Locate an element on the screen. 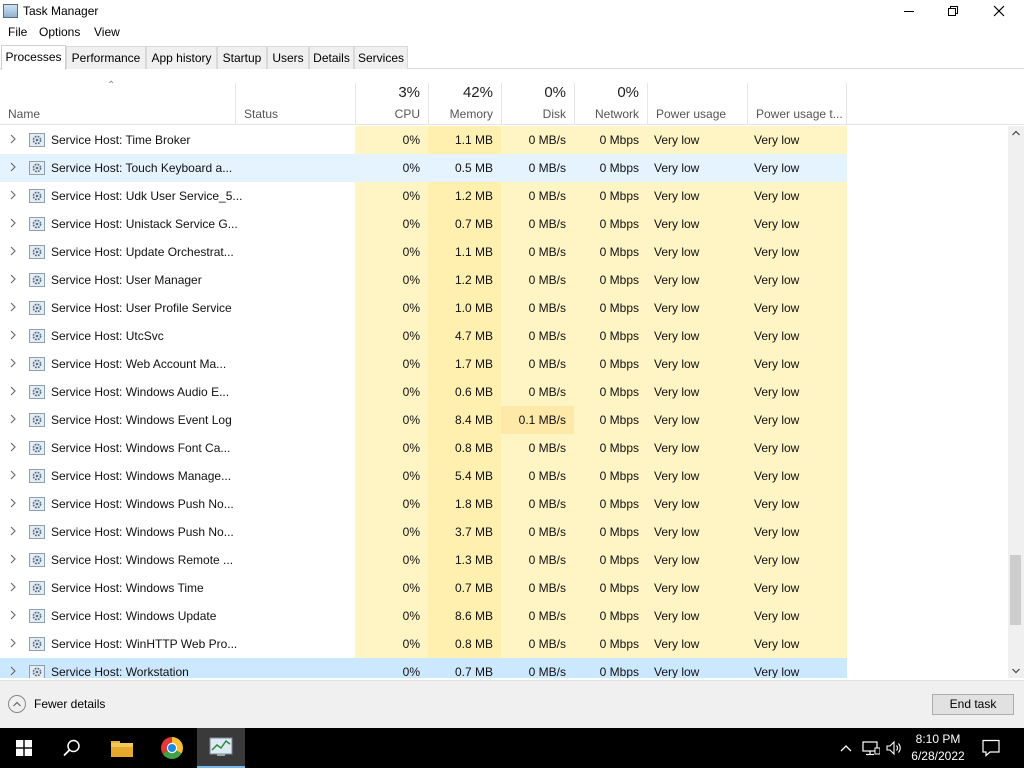 The image size is (1024, 768). tab-details: Details is located at coordinates (331, 57).